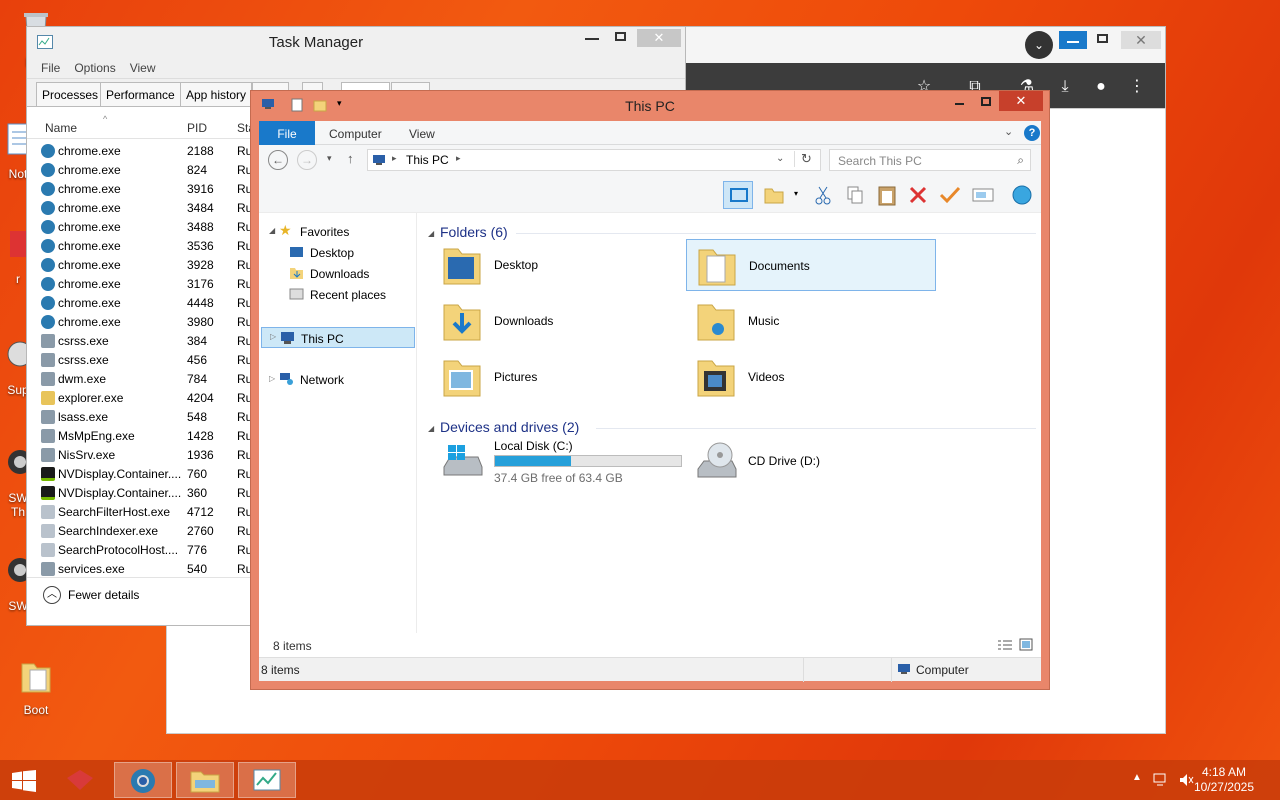 This screenshot has width=1280, height=800. What do you see at coordinates (1101, 87) in the screenshot?
I see `profile-icon: ●` at bounding box center [1101, 87].